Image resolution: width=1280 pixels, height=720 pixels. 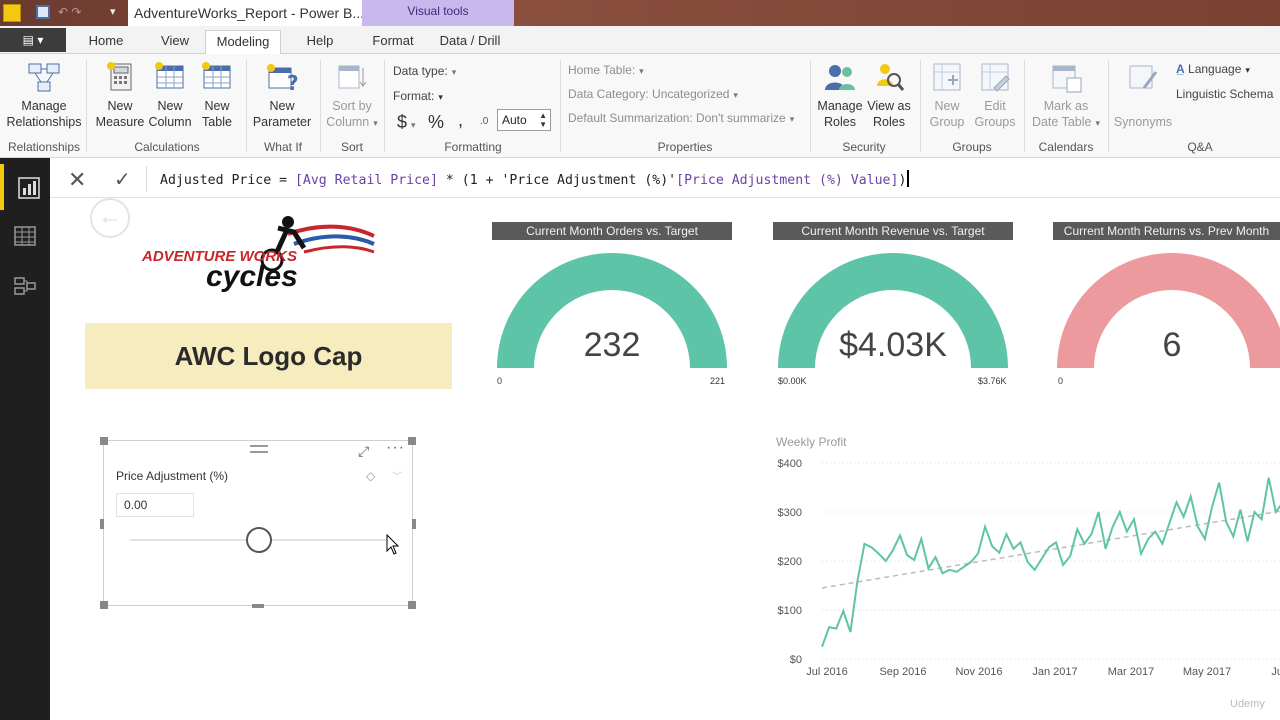 What do you see at coordinates (69, 12) in the screenshot?
I see `undo-redo-icon: ↶ ↷` at bounding box center [69, 12].